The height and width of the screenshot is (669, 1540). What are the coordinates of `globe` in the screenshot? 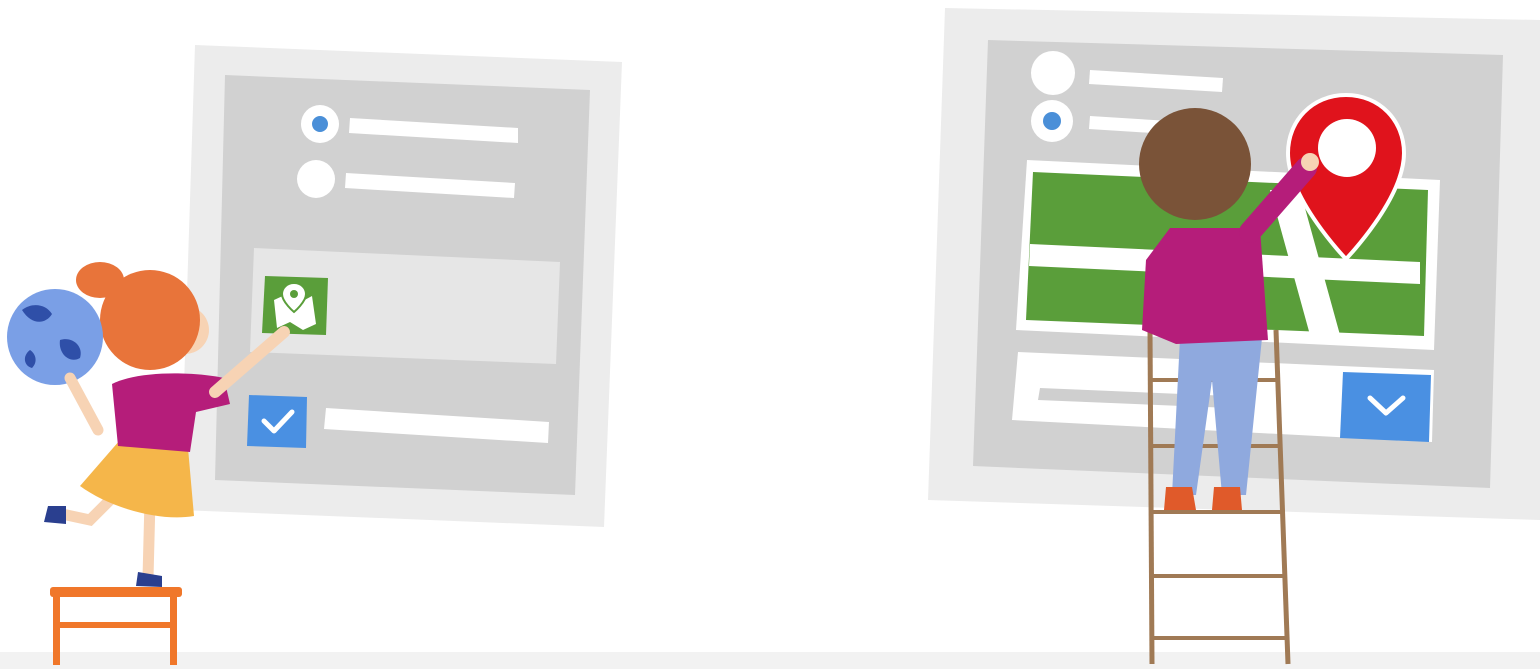 It's located at (55, 337).